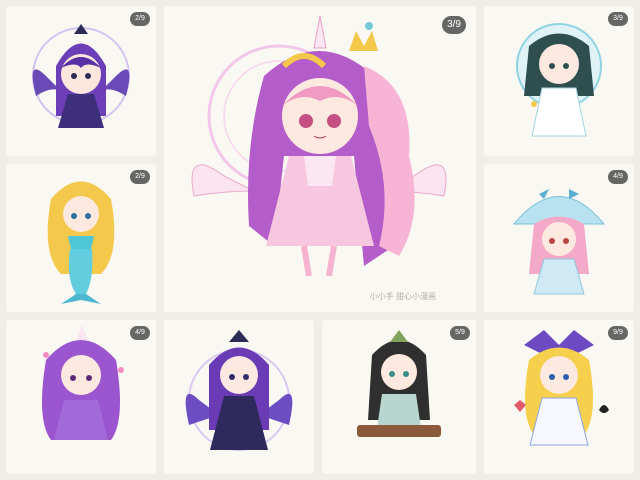 Image resolution: width=640 pixels, height=480 pixels. I want to click on jellyfish-girl-icon, so click(559, 242).